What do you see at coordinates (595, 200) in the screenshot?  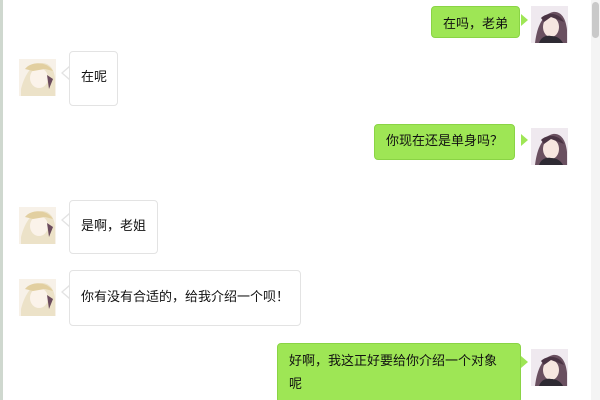 I see `scrollbar-track` at bounding box center [595, 200].